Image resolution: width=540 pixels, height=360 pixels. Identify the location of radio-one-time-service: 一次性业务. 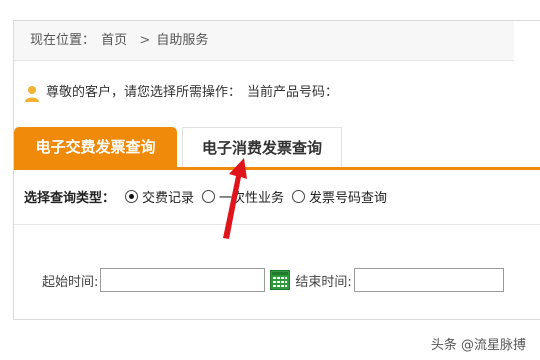
(243, 196).